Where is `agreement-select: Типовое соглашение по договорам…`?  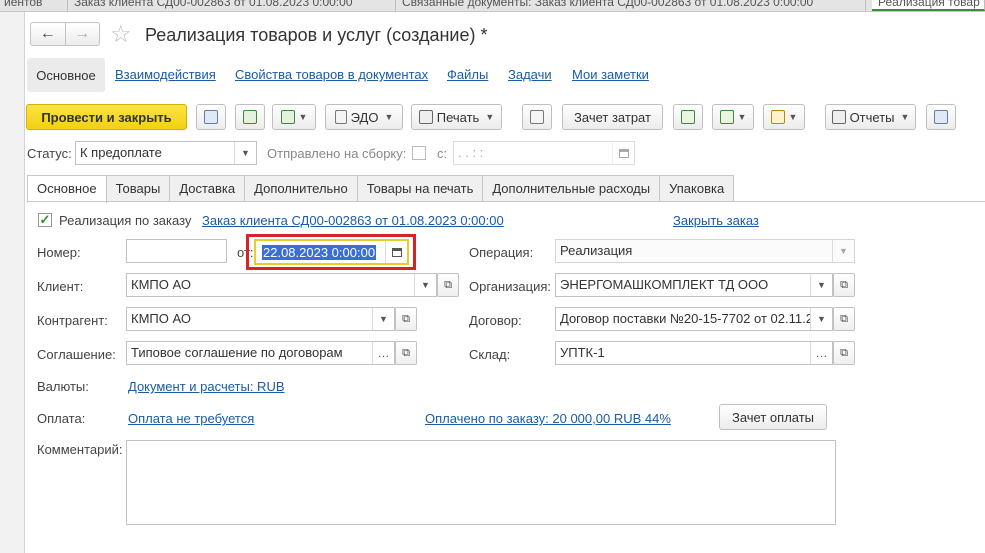 agreement-select: Типовое соглашение по договорам… is located at coordinates (260, 353).